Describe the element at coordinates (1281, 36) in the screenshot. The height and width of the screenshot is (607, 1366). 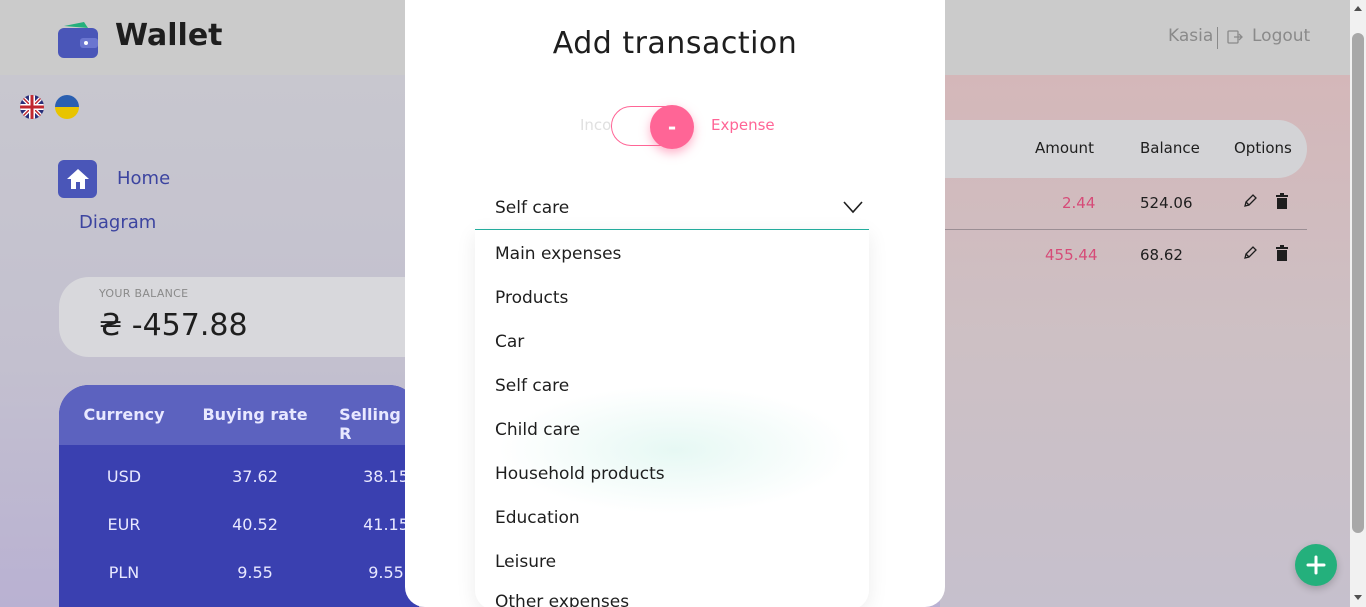
I see `logout-button: Logout` at that location.